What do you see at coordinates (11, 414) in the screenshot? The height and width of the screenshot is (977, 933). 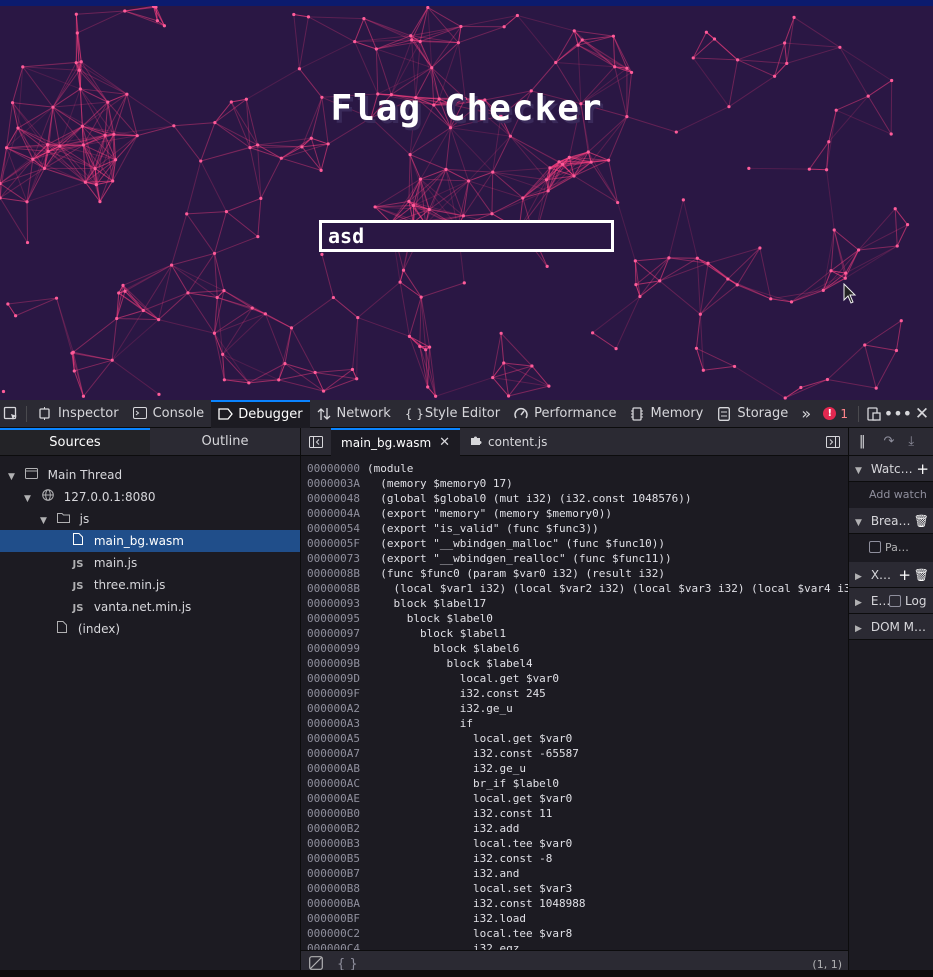 I see `element-picker-icon` at bounding box center [11, 414].